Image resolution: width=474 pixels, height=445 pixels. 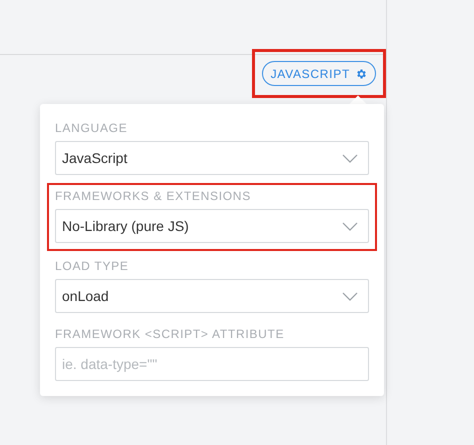 What do you see at coordinates (212, 364) in the screenshot?
I see `input-field: ie. data-type=""` at bounding box center [212, 364].